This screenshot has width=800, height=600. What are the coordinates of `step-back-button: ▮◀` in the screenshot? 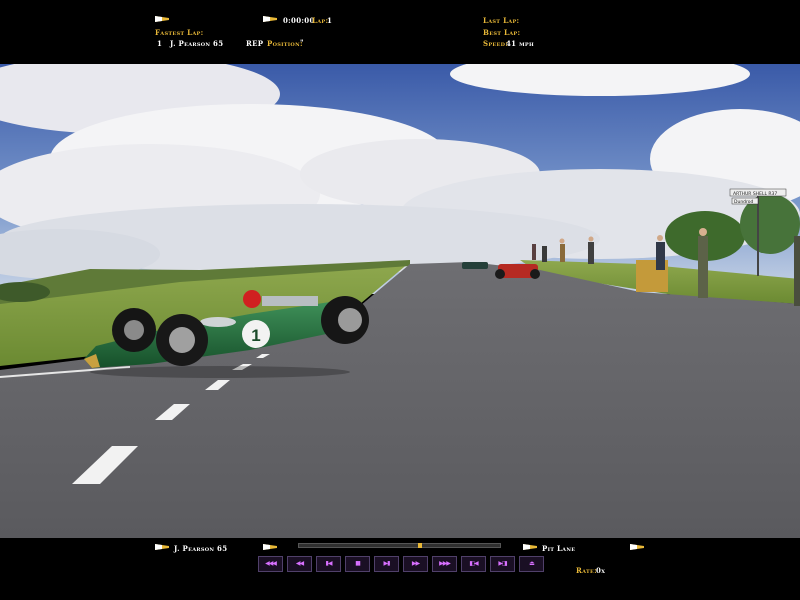 It's located at (328, 564).